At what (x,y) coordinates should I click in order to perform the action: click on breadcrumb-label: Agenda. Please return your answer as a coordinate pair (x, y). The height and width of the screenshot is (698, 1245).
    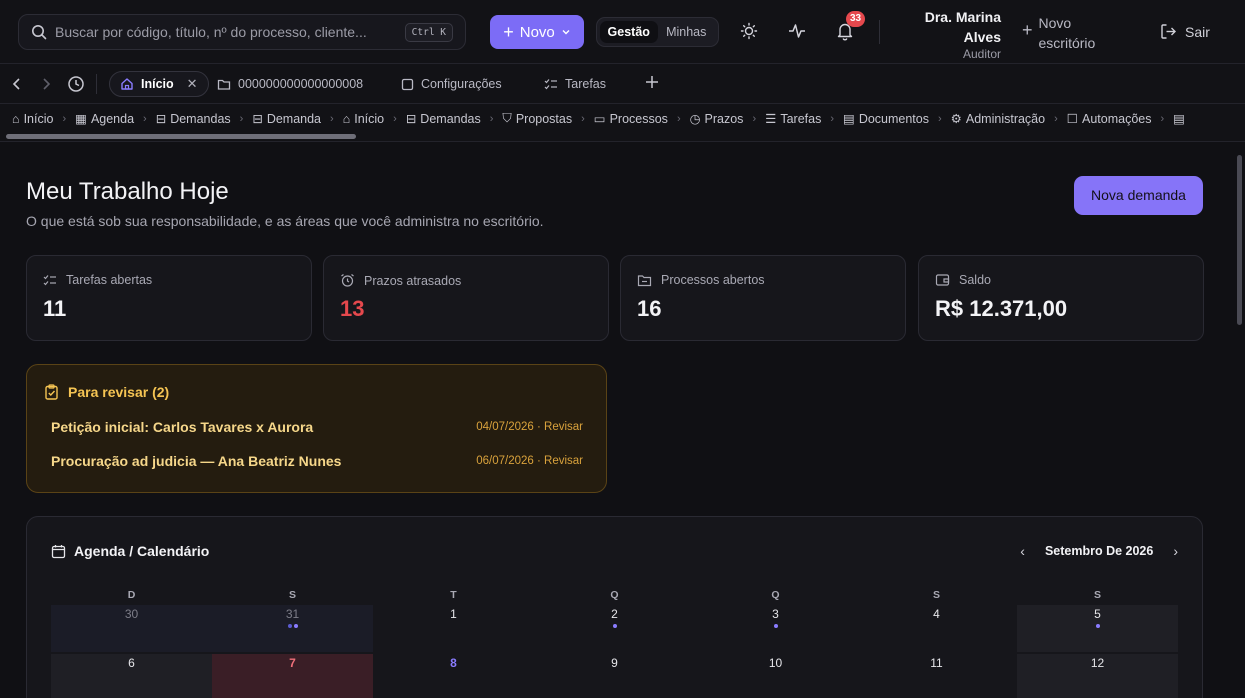
    Looking at the image, I should click on (112, 118).